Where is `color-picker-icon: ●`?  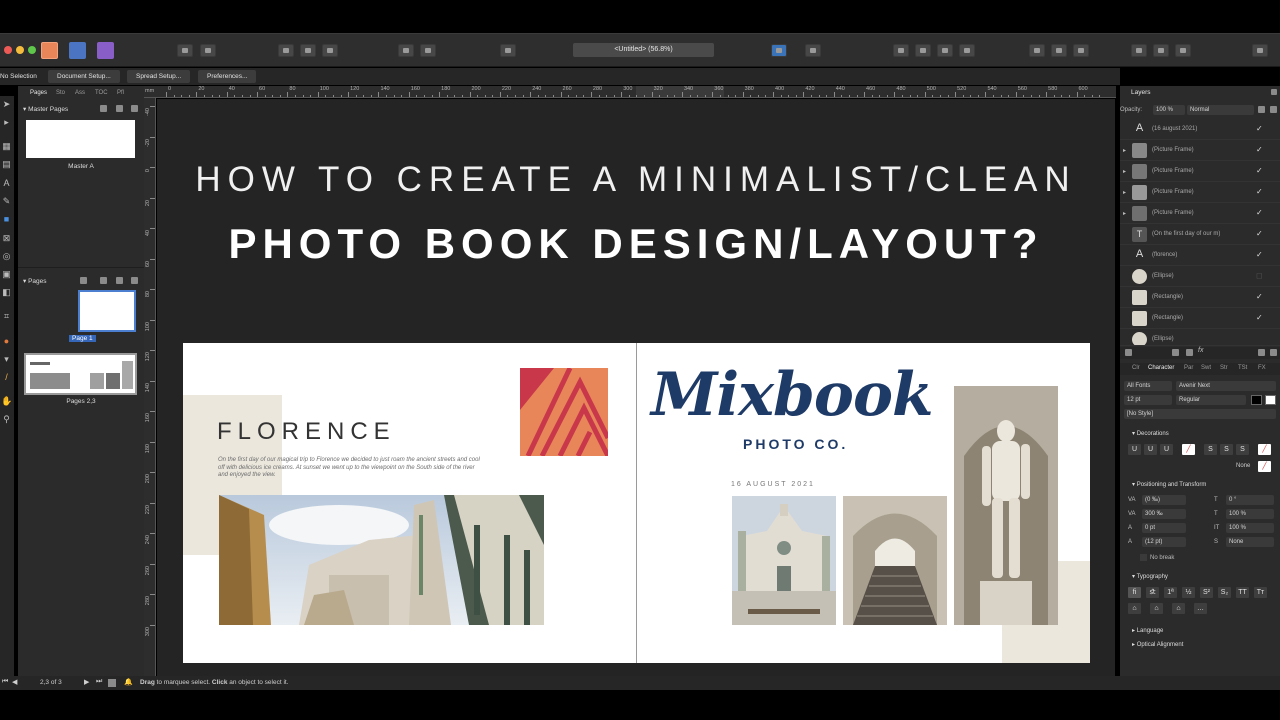 color-picker-icon: ● is located at coordinates (6, 341).